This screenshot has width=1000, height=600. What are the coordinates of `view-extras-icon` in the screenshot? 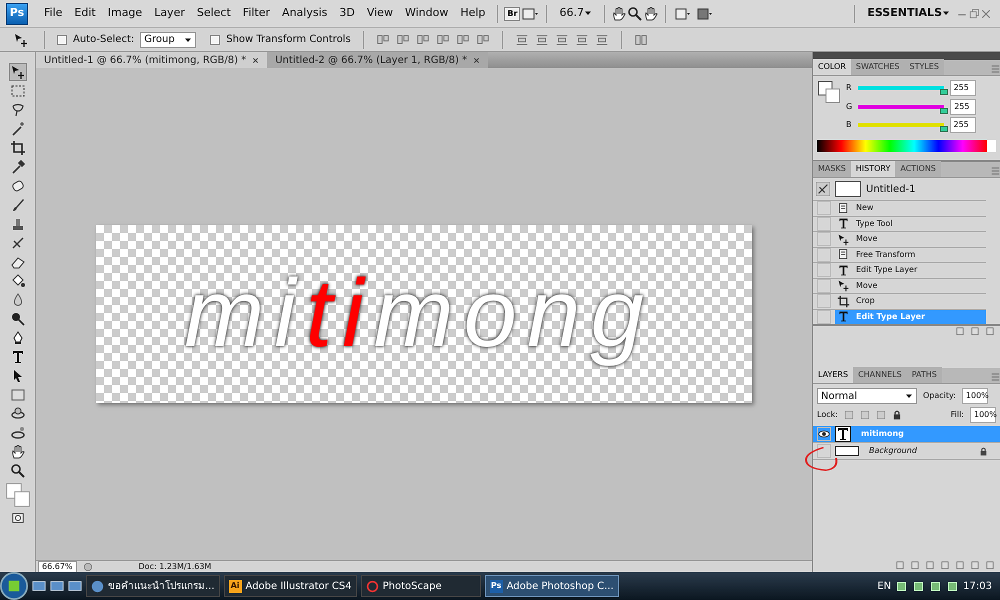 It's located at (530, 14).